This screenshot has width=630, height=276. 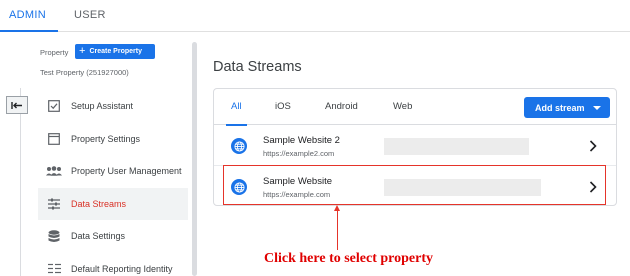 What do you see at coordinates (456, 146) in the screenshot?
I see `redacted-stream-id` at bounding box center [456, 146].